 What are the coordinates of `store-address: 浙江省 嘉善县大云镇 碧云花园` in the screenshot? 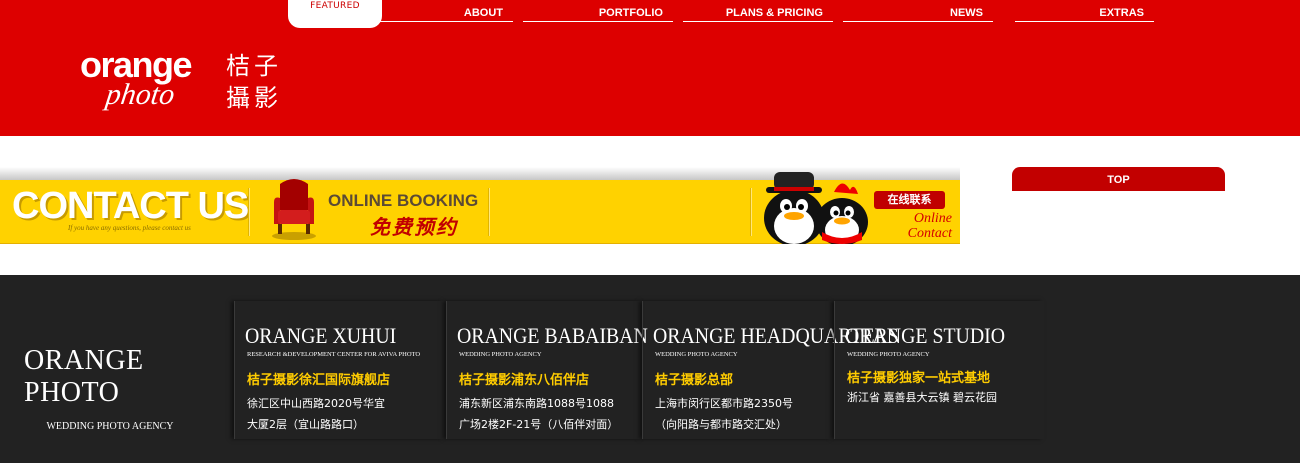 It's located at (922, 397).